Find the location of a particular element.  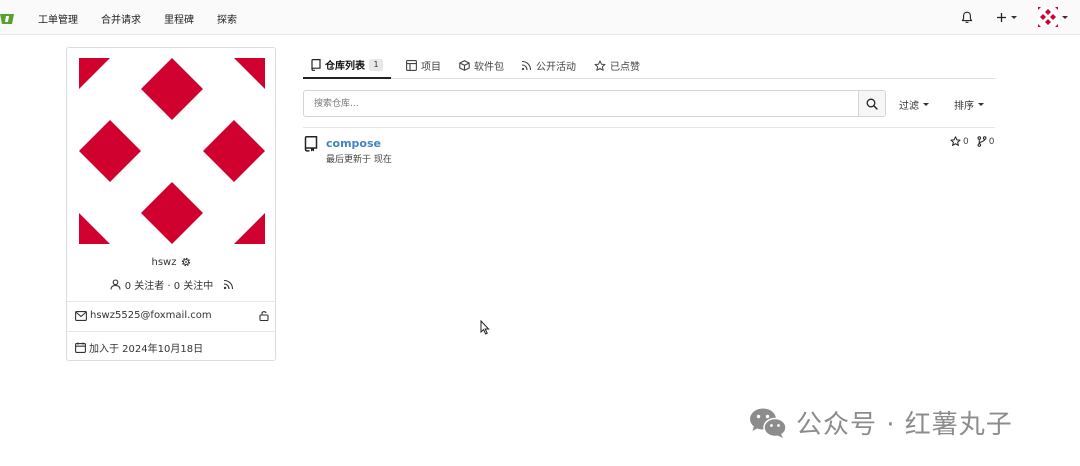

filter-label: 过滤 is located at coordinates (909, 106).